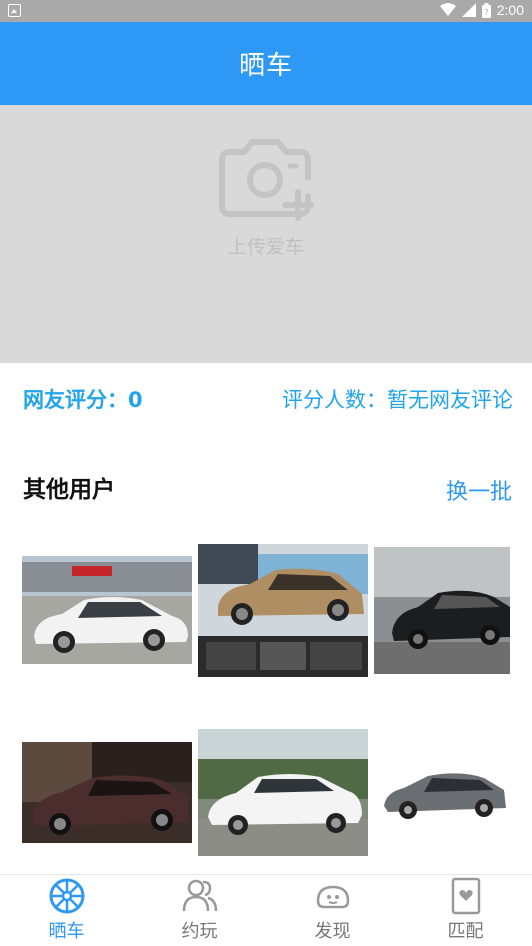 The image size is (532, 946). I want to click on black-sedan-photo, so click(442, 610).